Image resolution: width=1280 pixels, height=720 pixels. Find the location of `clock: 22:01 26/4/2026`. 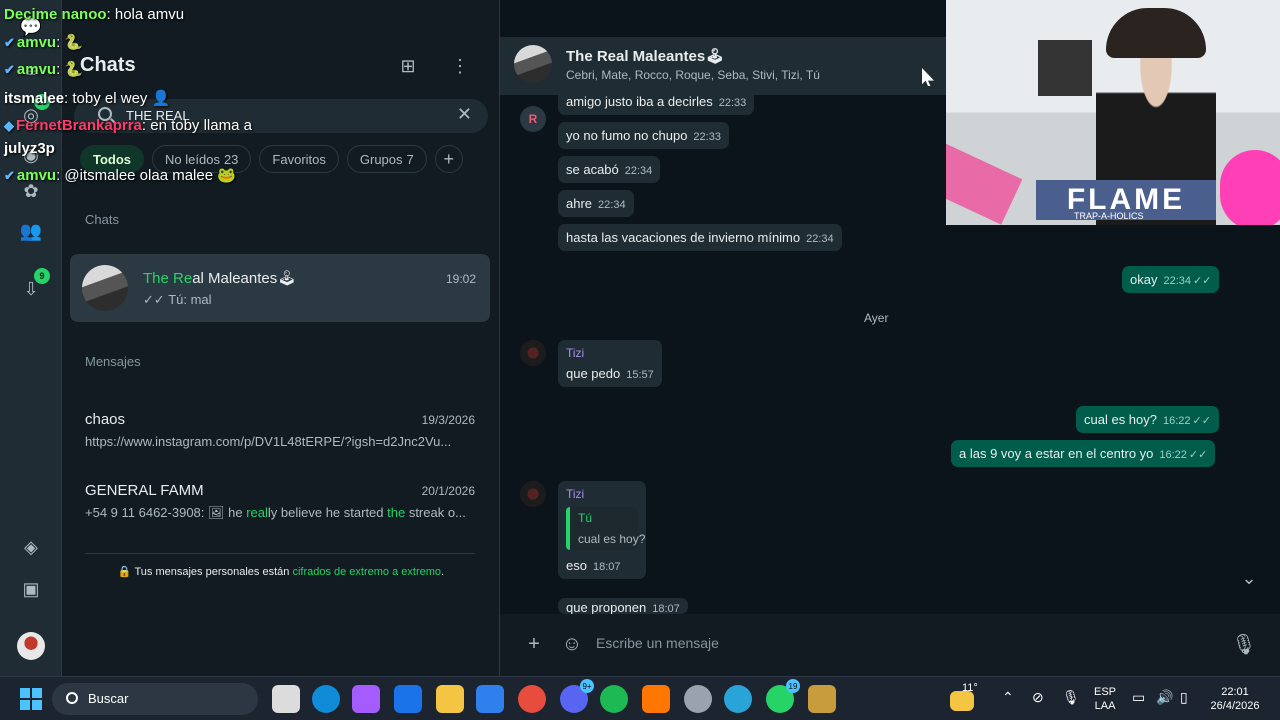

clock: 22:01 26/4/2026 is located at coordinates (1235, 699).